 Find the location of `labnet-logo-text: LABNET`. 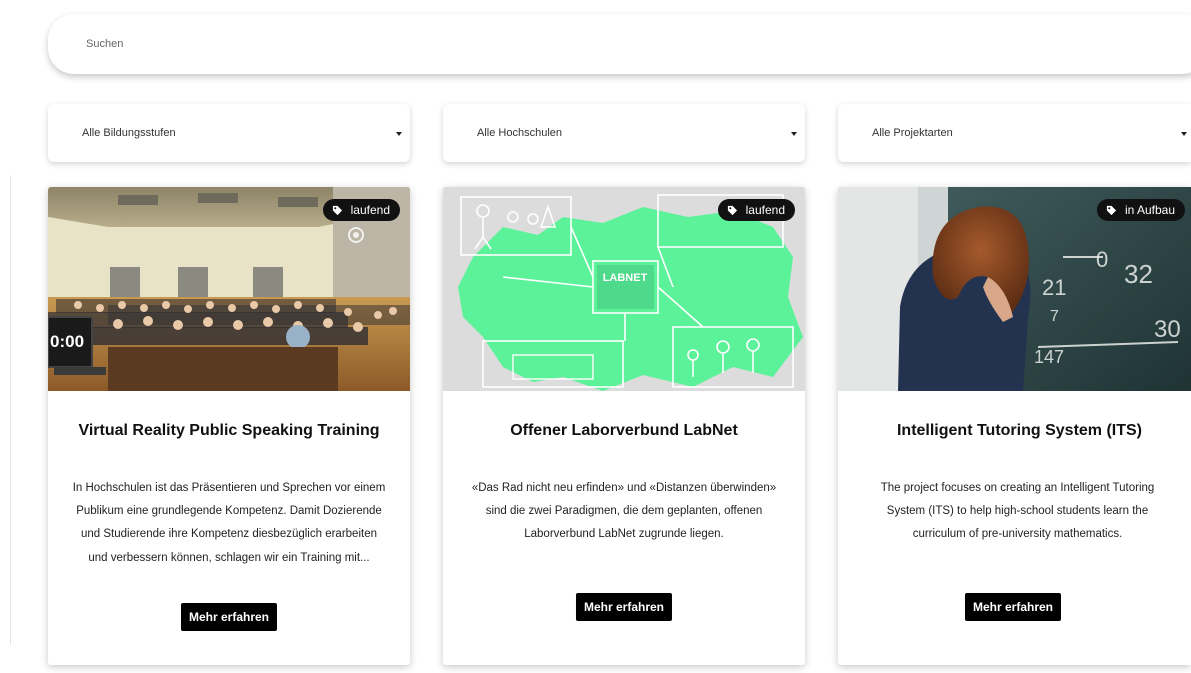

labnet-logo-text: LABNET is located at coordinates (625, 278).